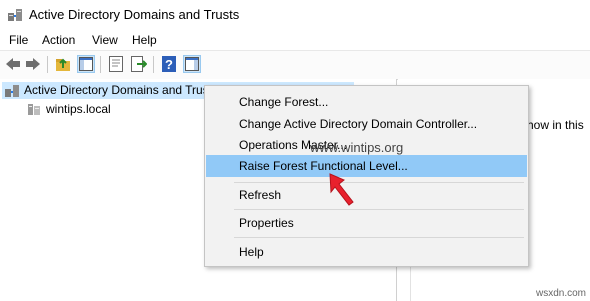 Image resolution: width=590 pixels, height=301 pixels. What do you see at coordinates (105, 40) in the screenshot?
I see `menu-view: View` at bounding box center [105, 40].